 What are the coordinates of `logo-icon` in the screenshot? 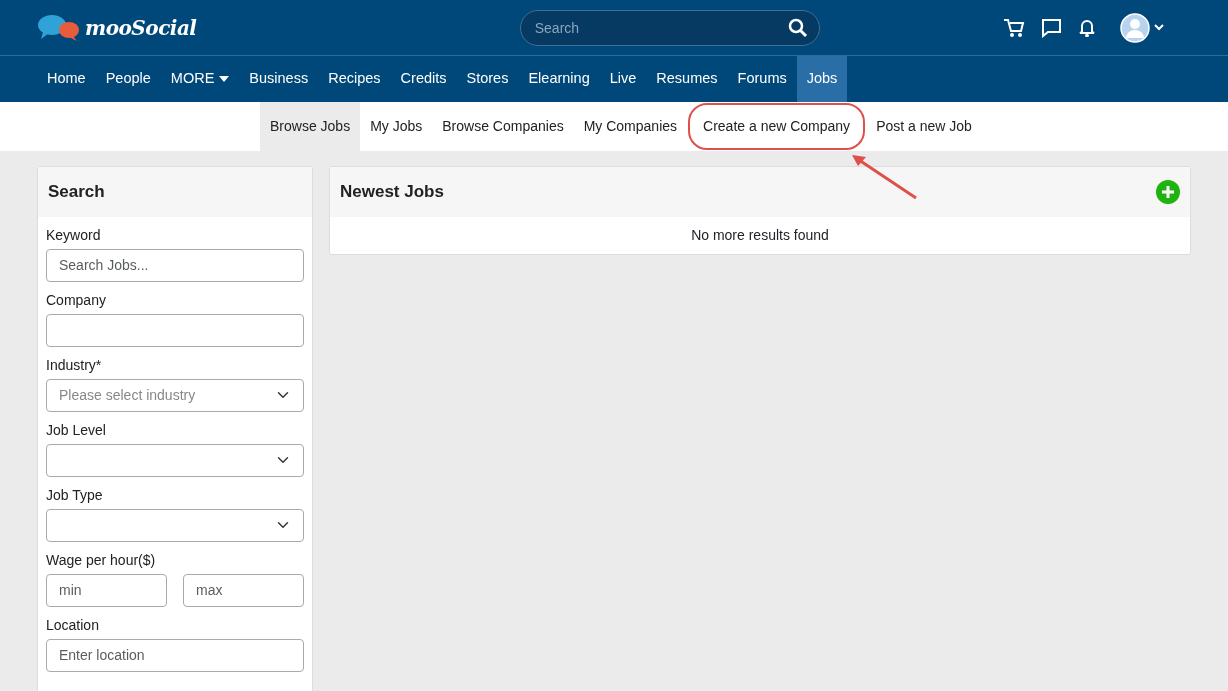 It's located at (59, 27).